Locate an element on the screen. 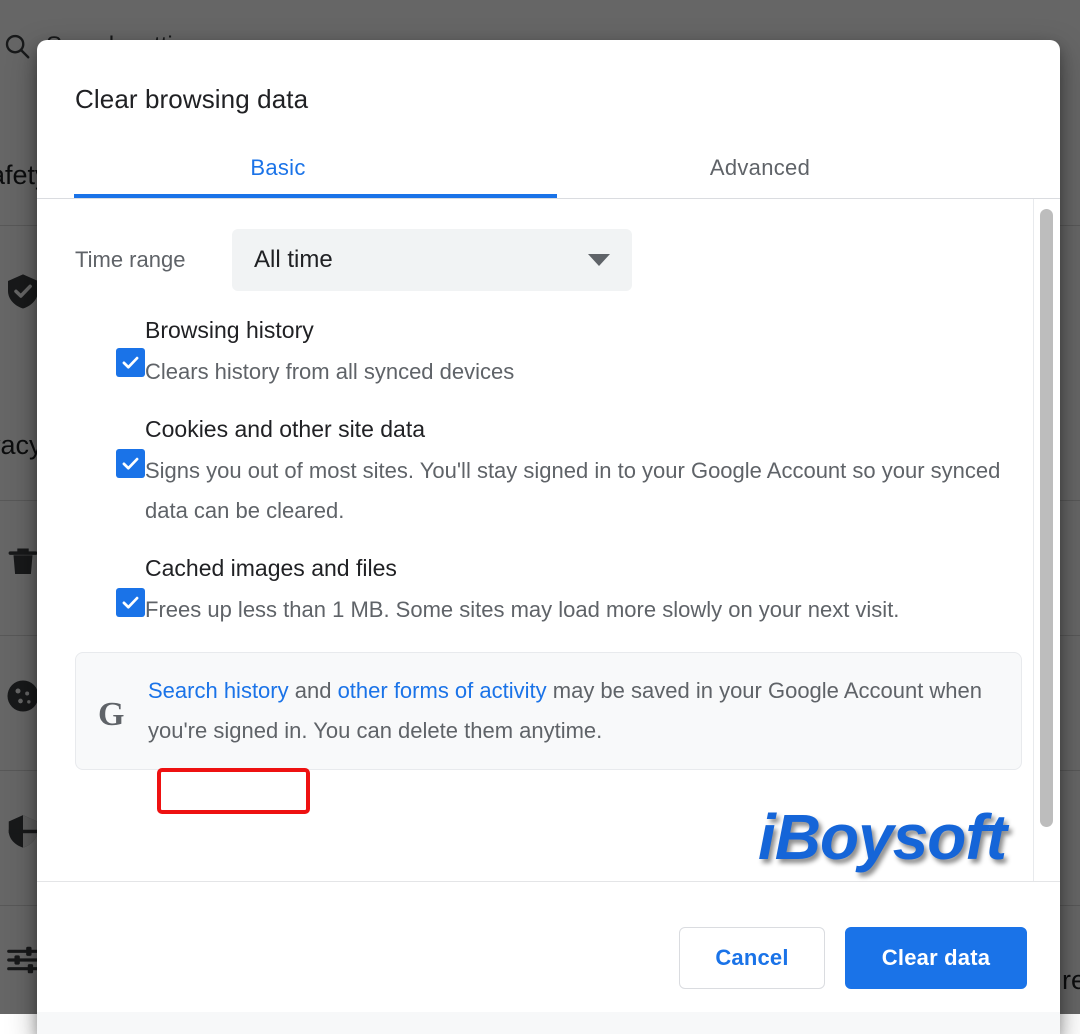  item-title: Cookies and other site data is located at coordinates (578, 429).